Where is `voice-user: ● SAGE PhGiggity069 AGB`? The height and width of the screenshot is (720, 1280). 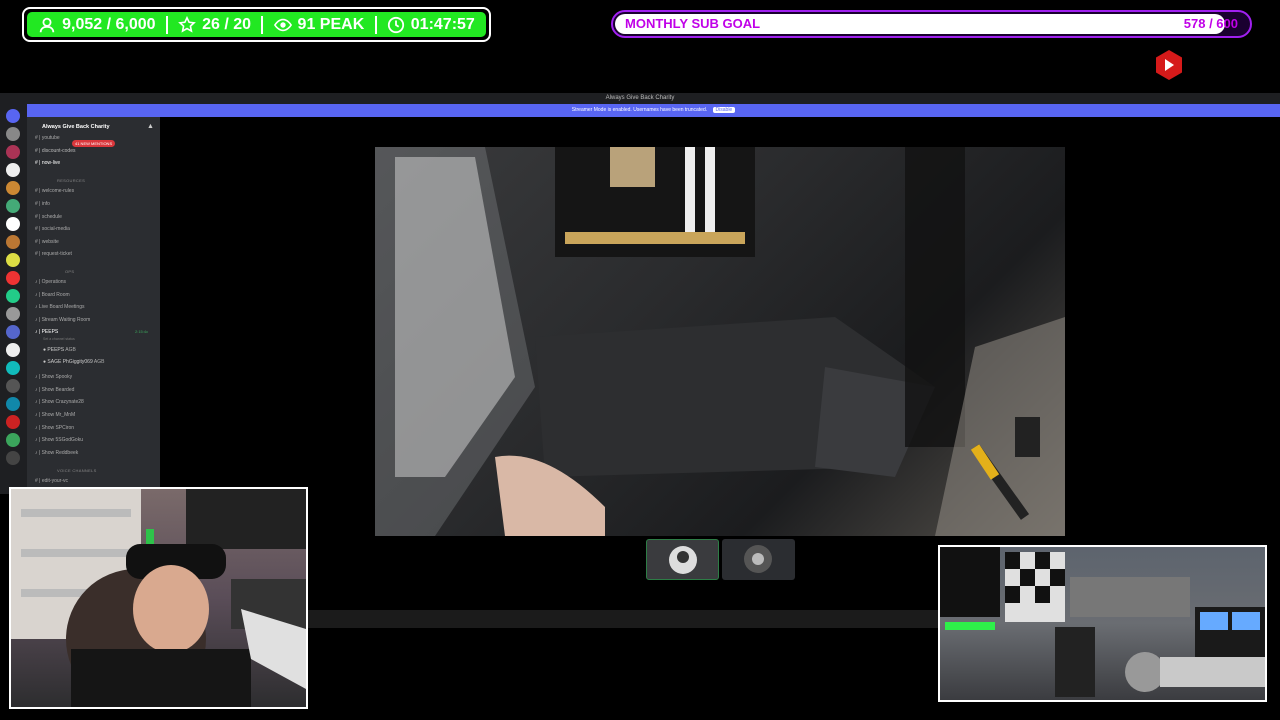 voice-user: ● SAGE PhGiggity069 AGB is located at coordinates (73, 362).